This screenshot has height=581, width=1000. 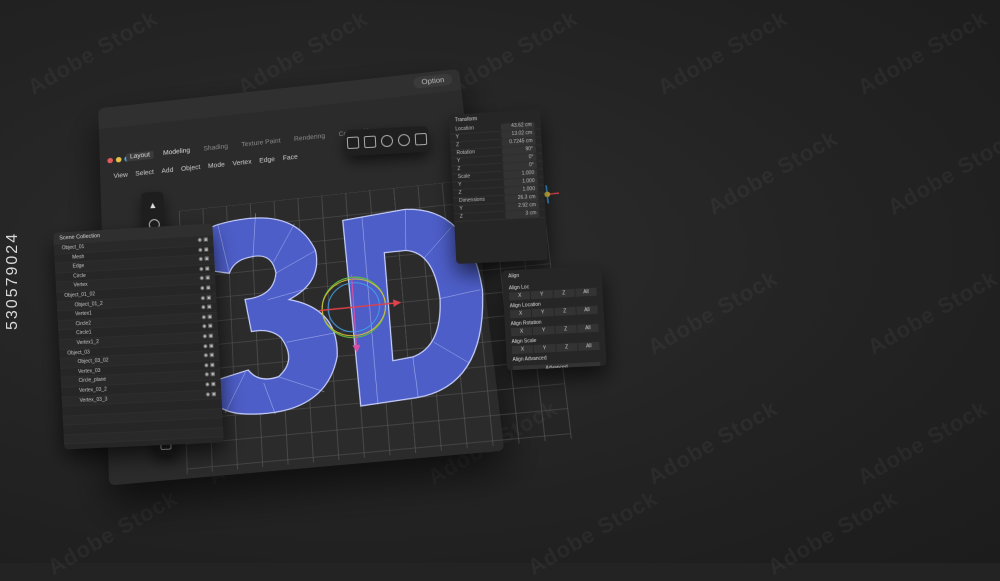 I want to click on align-group: Align Location X Y Z All, so click(x=554, y=308).